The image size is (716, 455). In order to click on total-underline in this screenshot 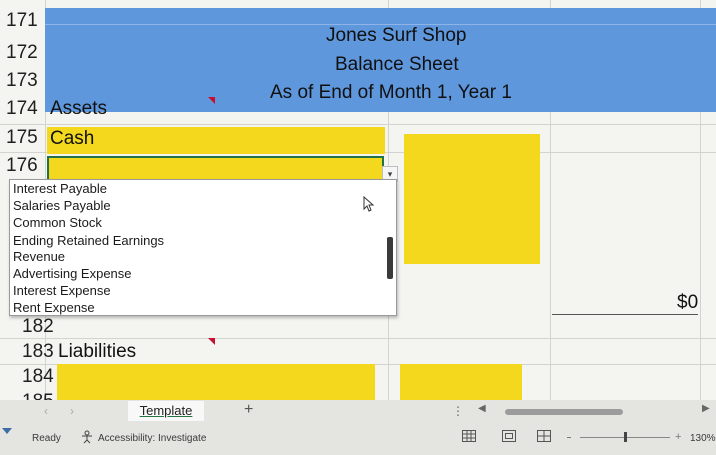, I will do `click(625, 314)`.